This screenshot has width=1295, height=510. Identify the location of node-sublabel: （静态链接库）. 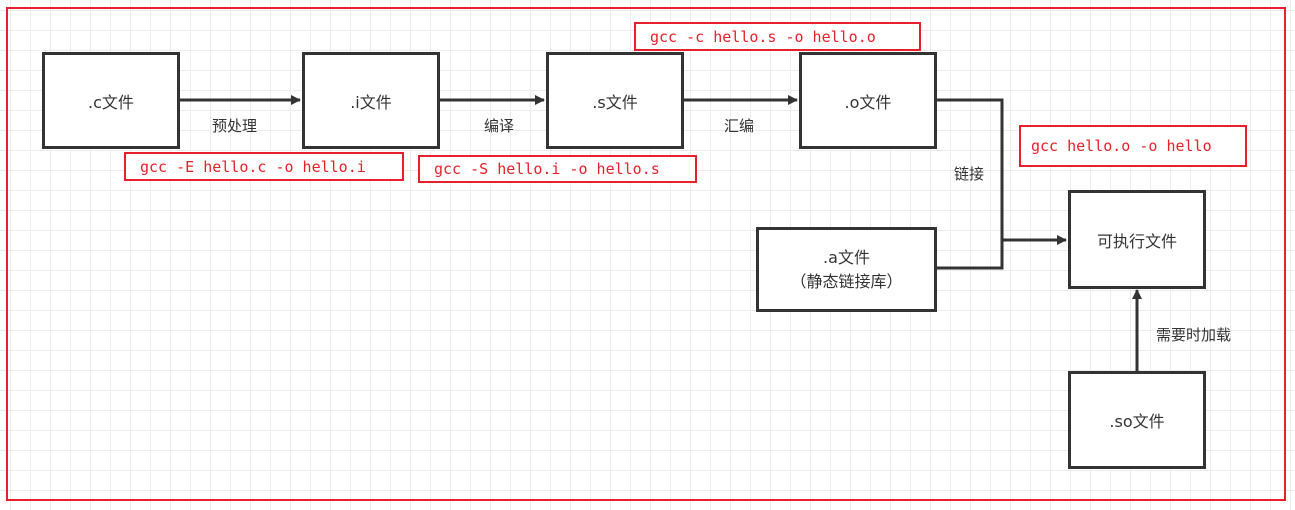
(846, 281).